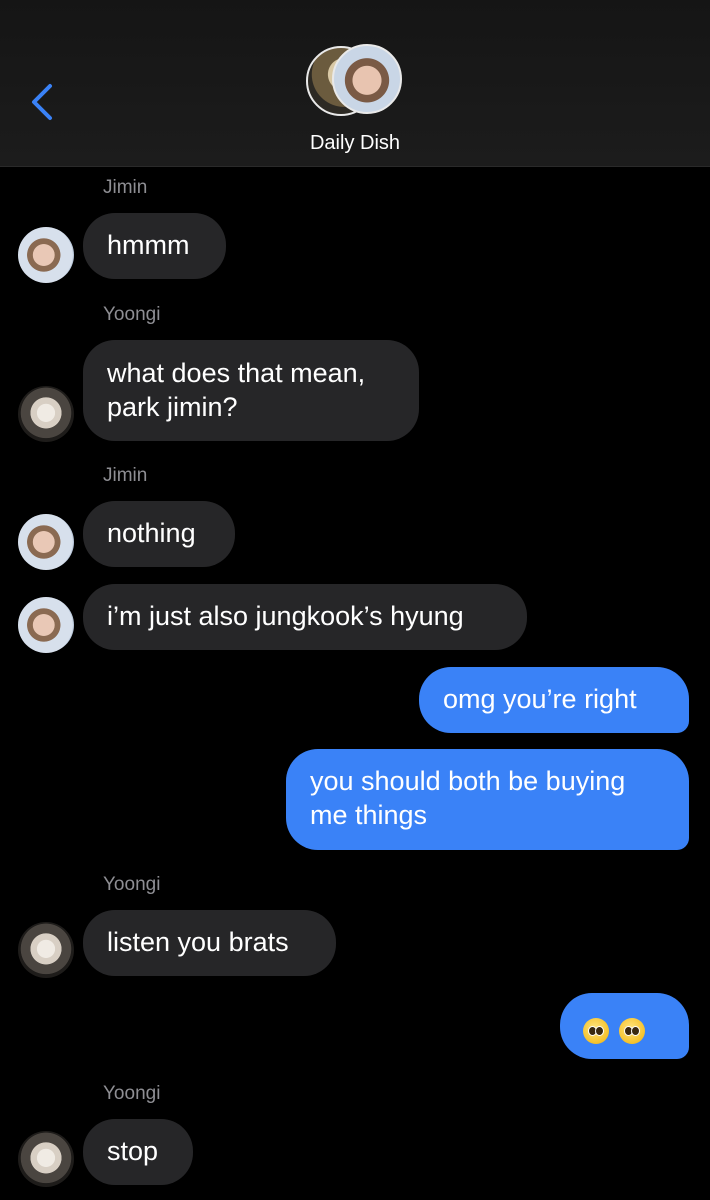 Image resolution: width=710 pixels, height=1200 pixels. Describe the element at coordinates (159, 534) in the screenshot. I see `message-bubble-incoming: nothing` at that location.